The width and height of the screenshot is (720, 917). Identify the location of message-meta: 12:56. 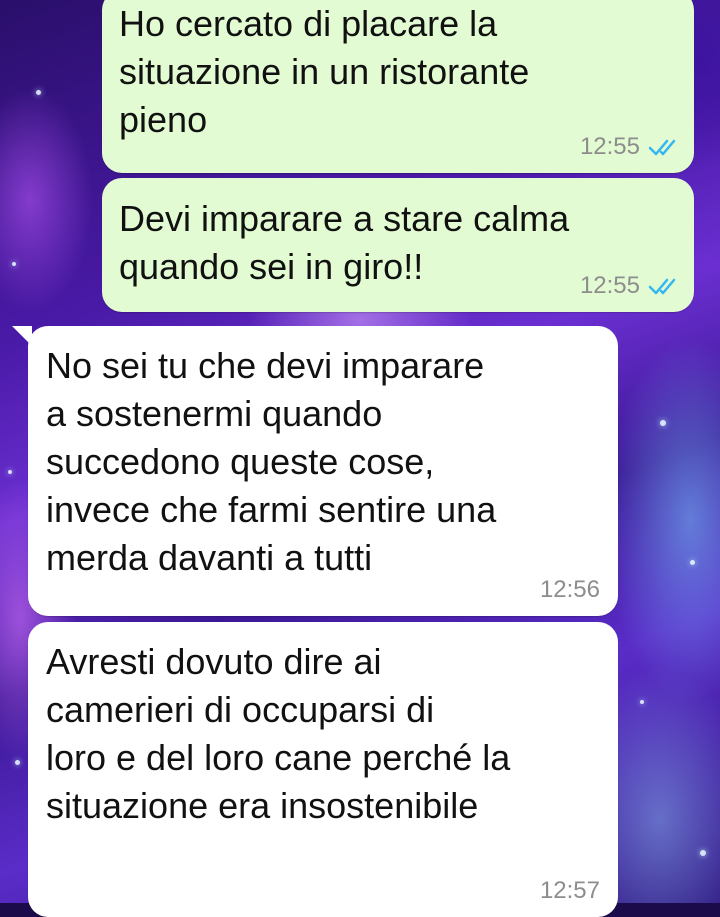
(570, 590).